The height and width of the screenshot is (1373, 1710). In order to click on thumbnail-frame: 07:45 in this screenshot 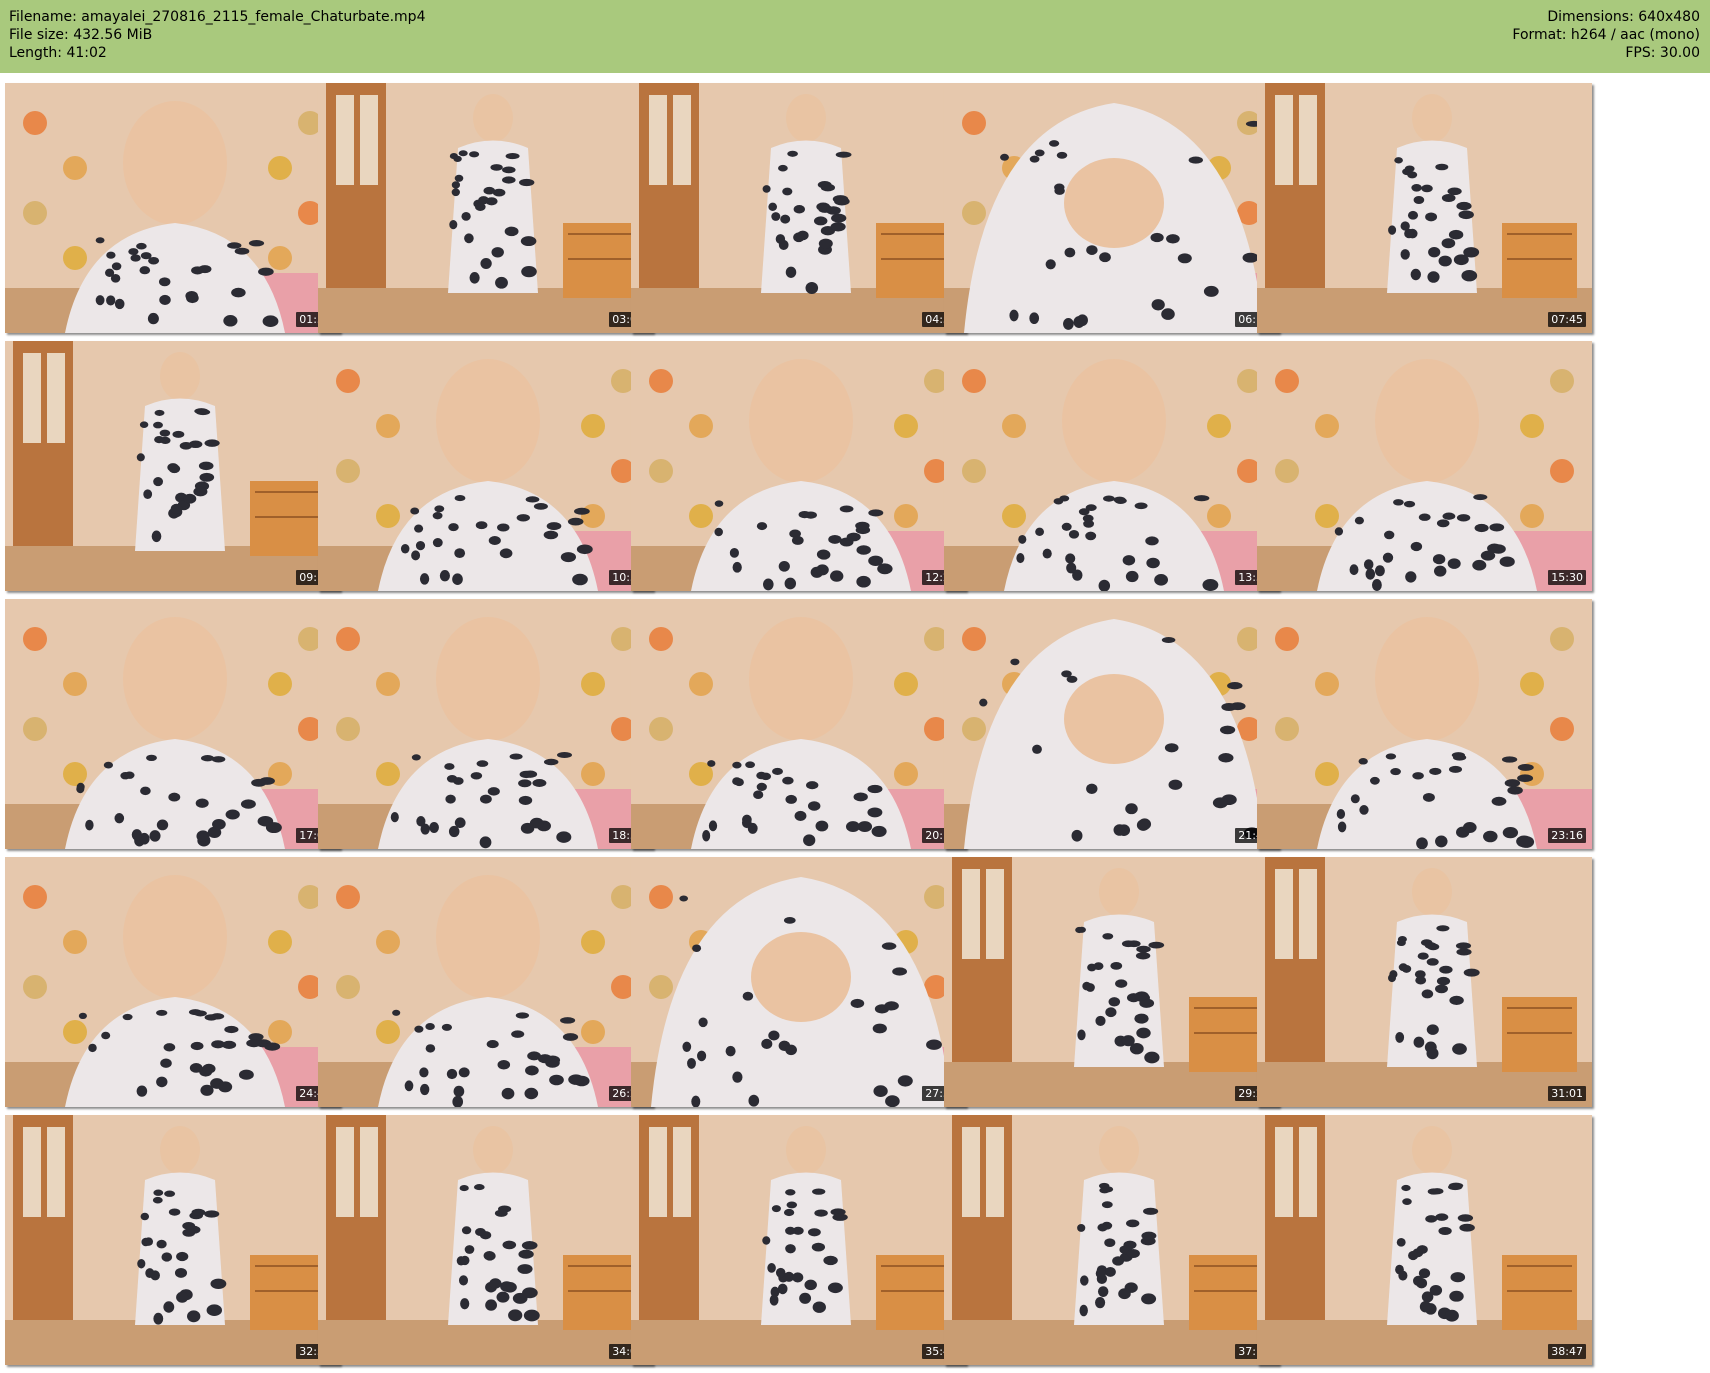, I will do `click(1424, 208)`.